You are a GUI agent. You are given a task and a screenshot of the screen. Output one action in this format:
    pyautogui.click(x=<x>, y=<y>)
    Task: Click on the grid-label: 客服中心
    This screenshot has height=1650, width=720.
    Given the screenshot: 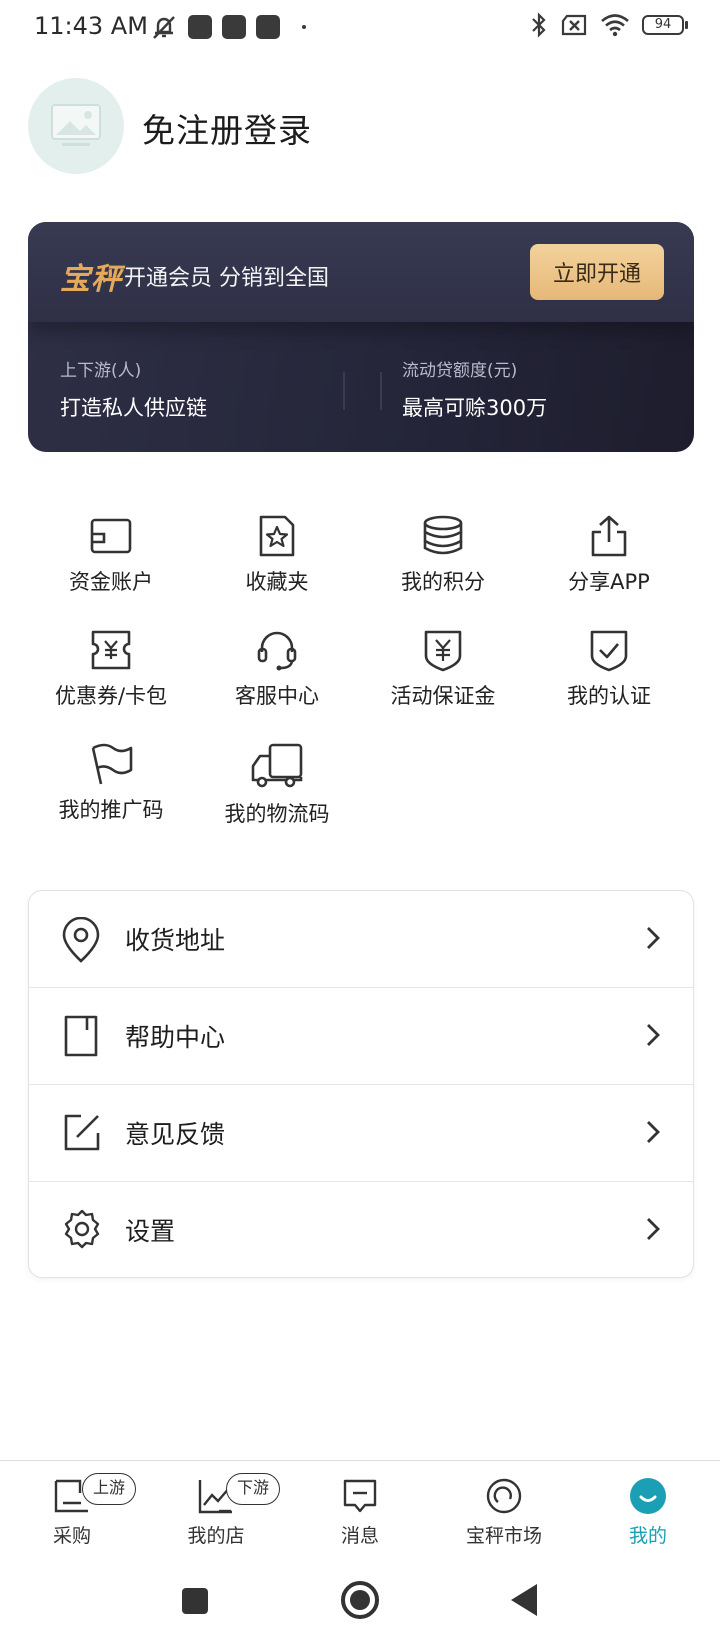 What is the action you would take?
    pyautogui.click(x=277, y=696)
    